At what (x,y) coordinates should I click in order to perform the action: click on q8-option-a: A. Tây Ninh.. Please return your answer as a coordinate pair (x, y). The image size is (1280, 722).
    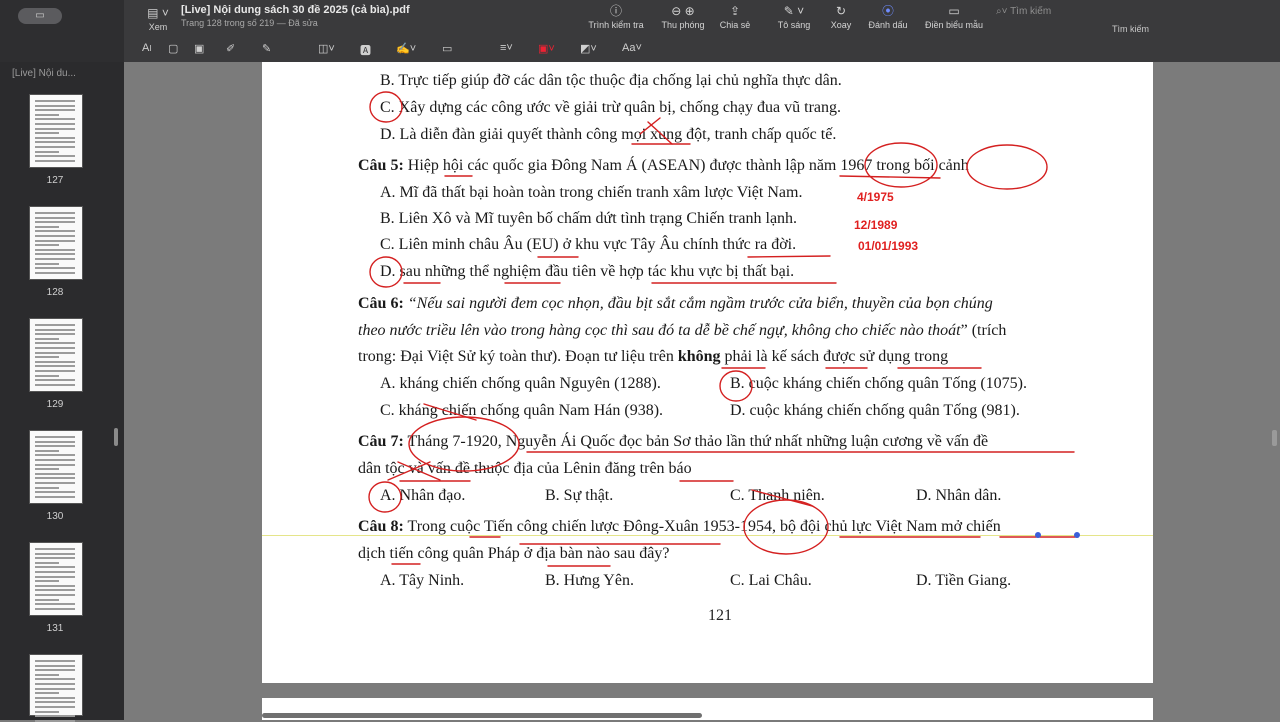
    Looking at the image, I should click on (422, 580).